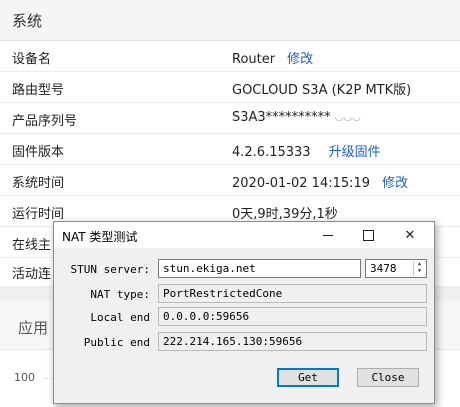 Image resolution: width=460 pixels, height=407 pixels. Describe the element at coordinates (230, 149) in the screenshot. I see `info-row-firmware-version: 固件版本 4.2.6.15333 升级固件` at that location.